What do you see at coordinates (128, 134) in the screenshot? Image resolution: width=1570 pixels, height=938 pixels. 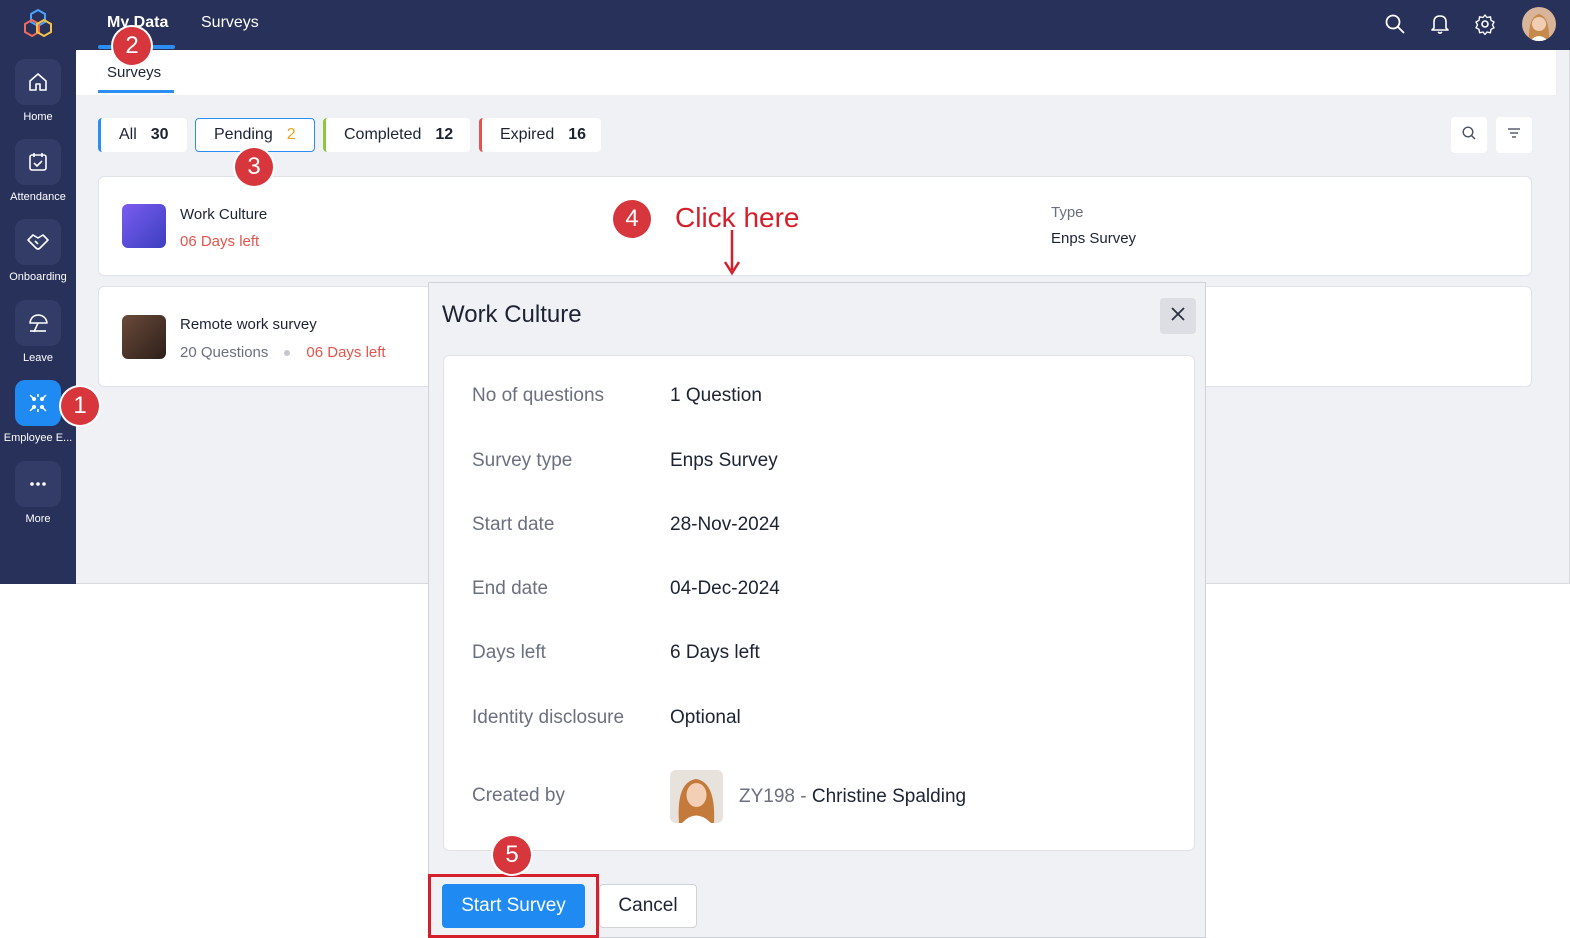 I see `filter-label: All` at bounding box center [128, 134].